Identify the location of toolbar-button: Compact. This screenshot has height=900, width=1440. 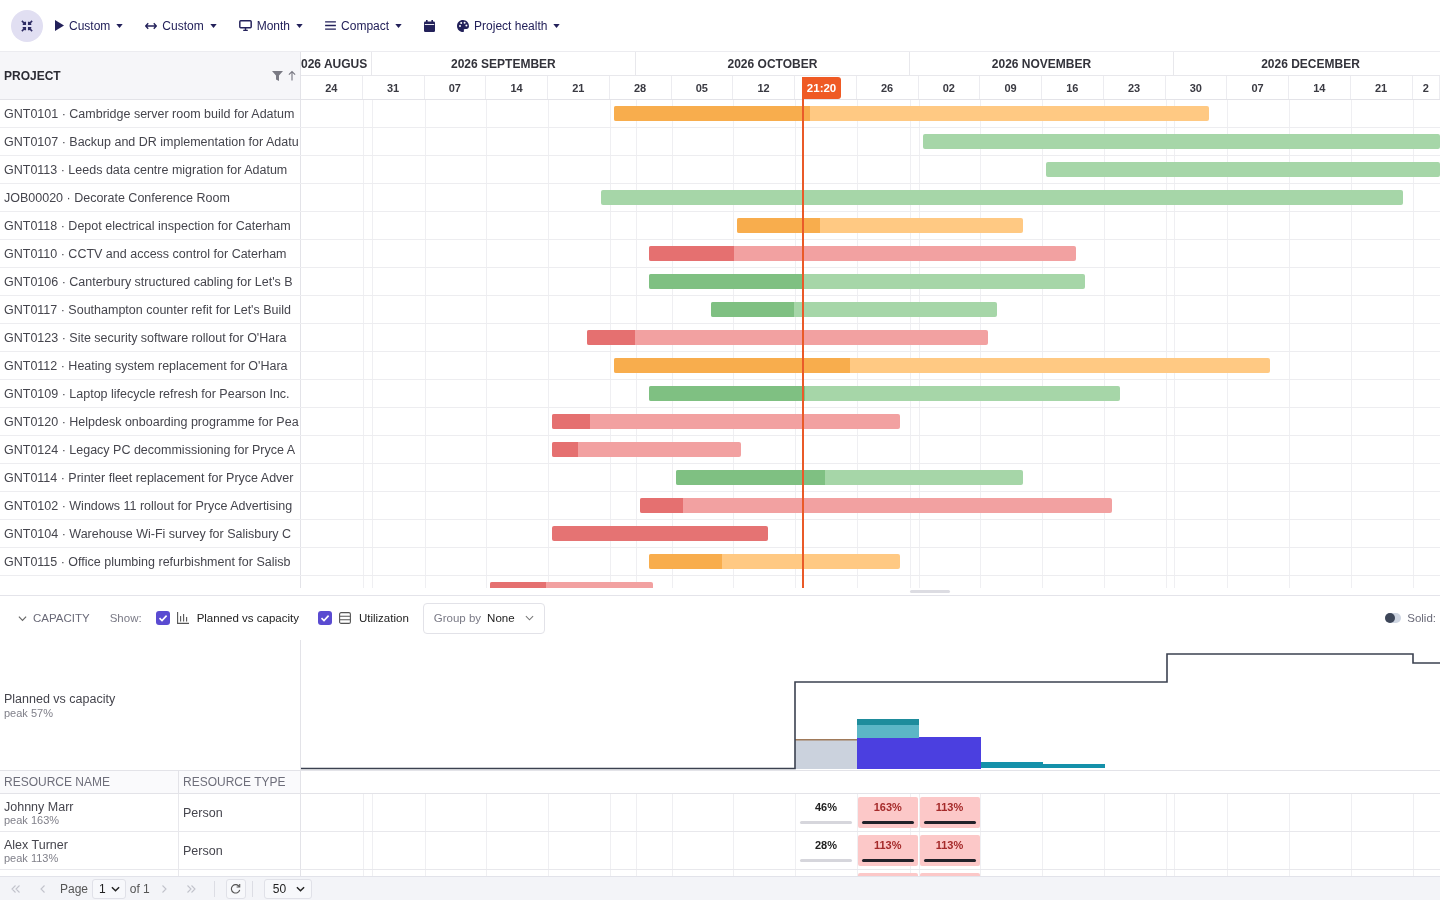
(364, 25).